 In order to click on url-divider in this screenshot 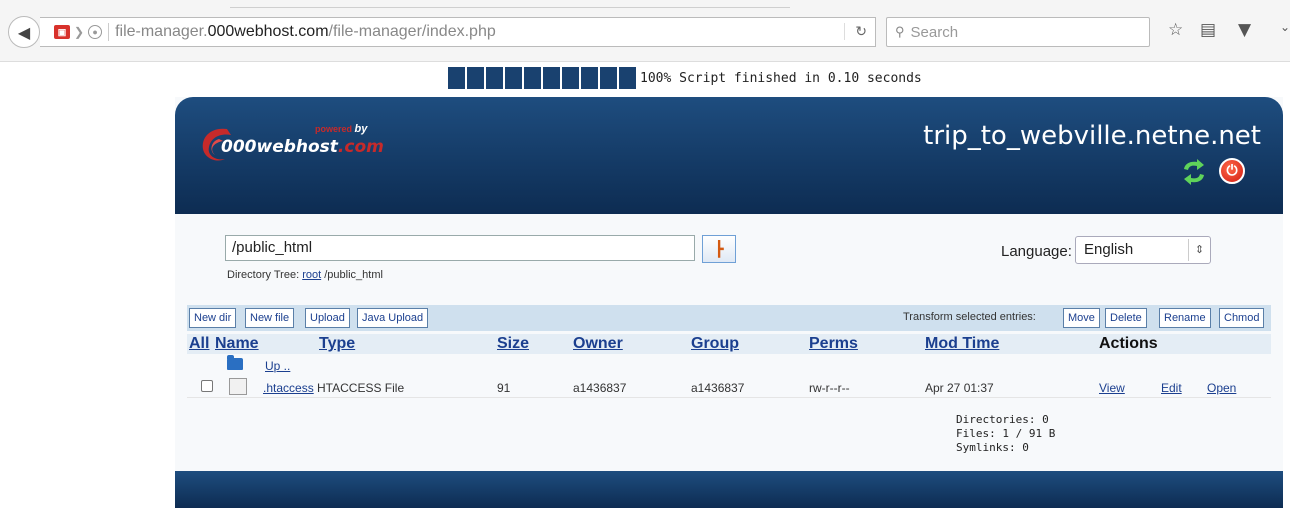, I will do `click(109, 32)`.